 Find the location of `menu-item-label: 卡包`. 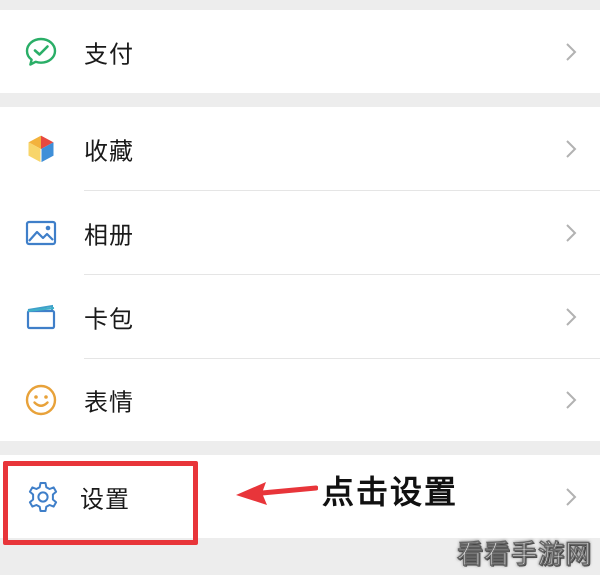

menu-item-label: 卡包 is located at coordinates (109, 319).